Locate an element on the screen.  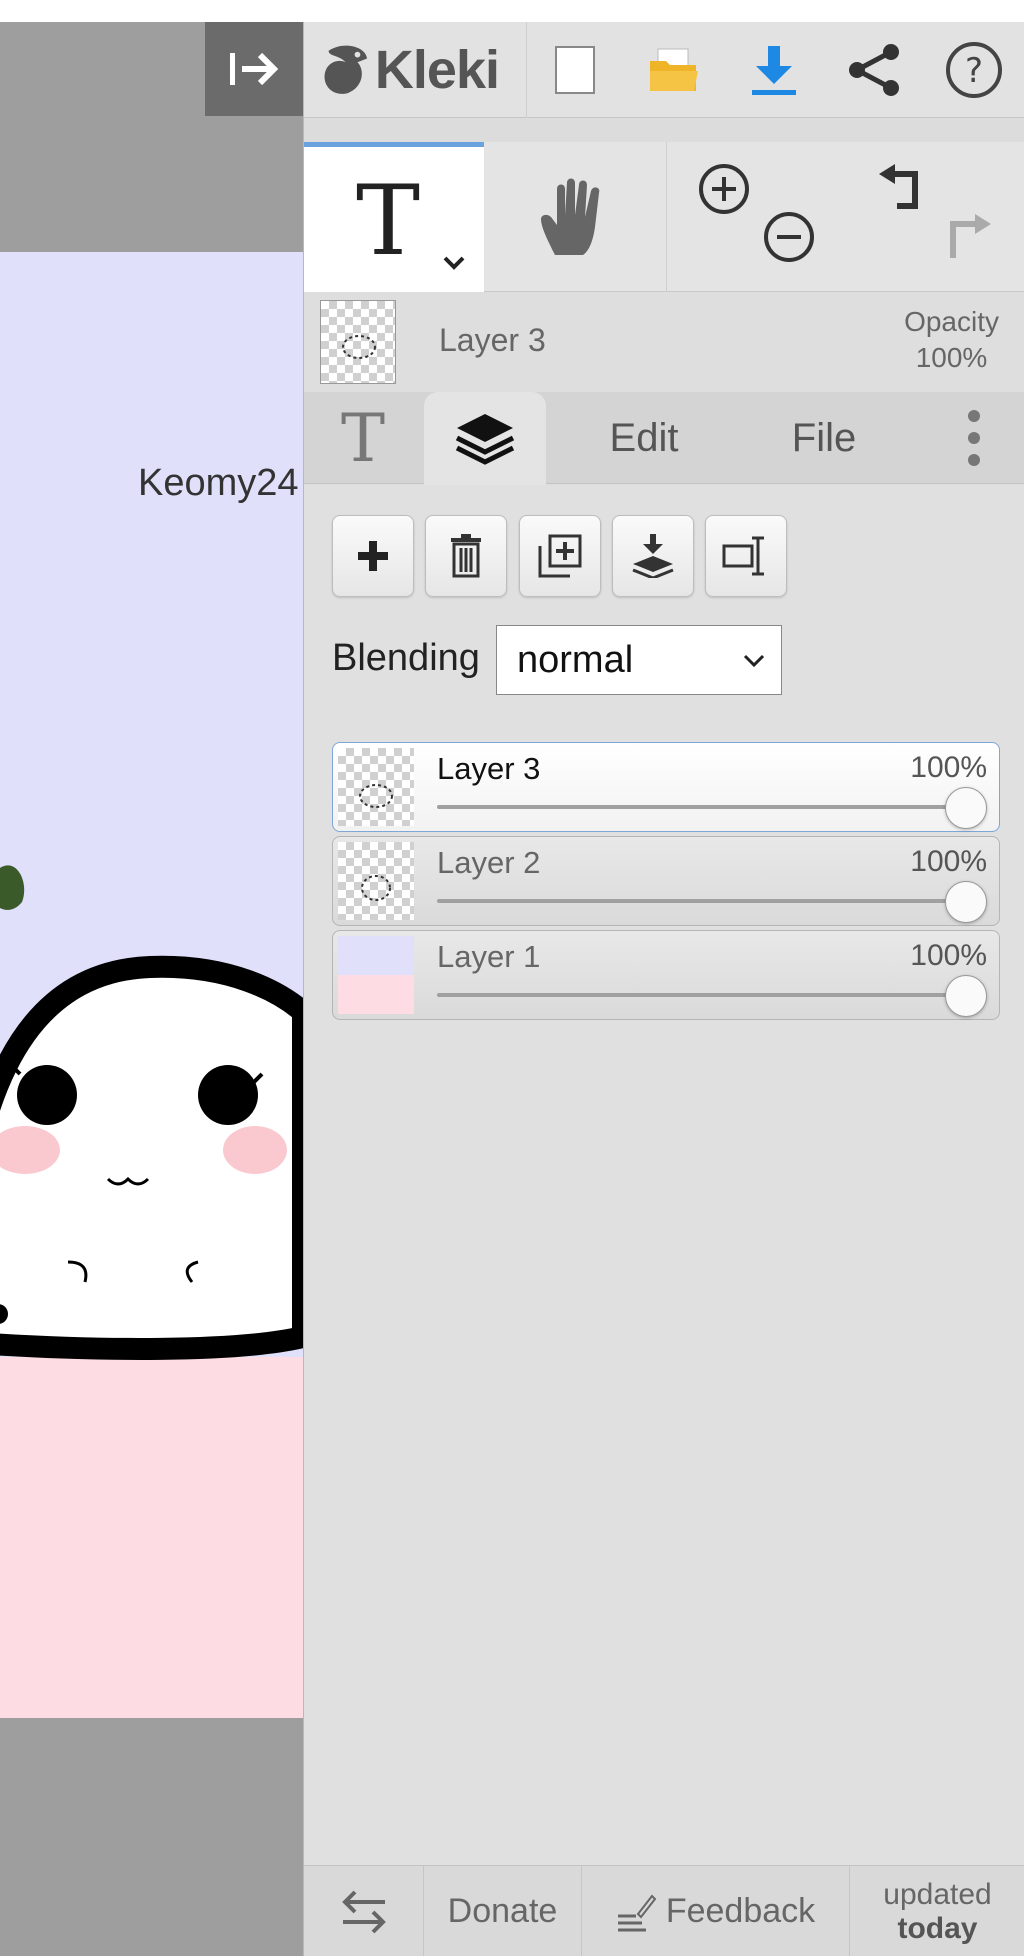
layer-name: Layer 1 is located at coordinates (489, 956).